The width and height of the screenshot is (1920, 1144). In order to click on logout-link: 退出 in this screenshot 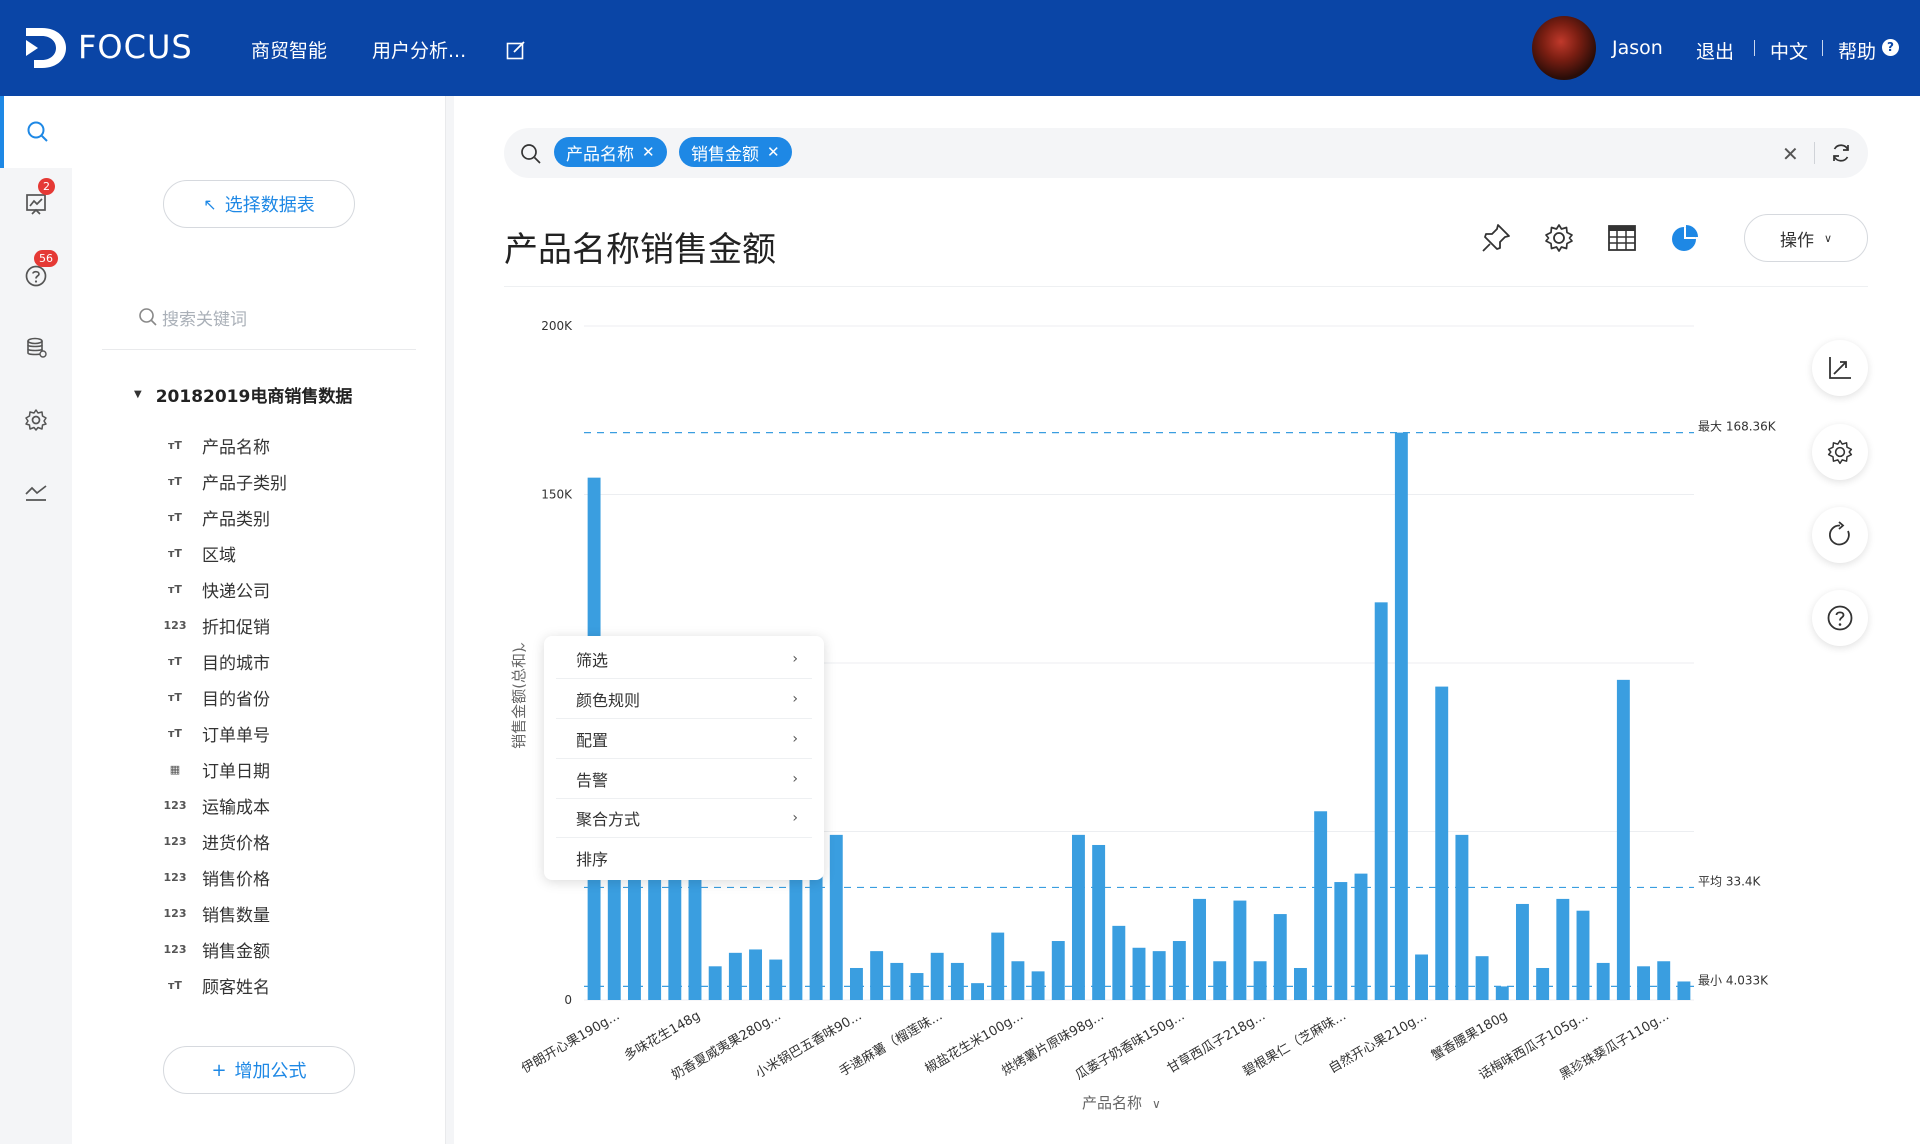, I will do `click(1715, 50)`.